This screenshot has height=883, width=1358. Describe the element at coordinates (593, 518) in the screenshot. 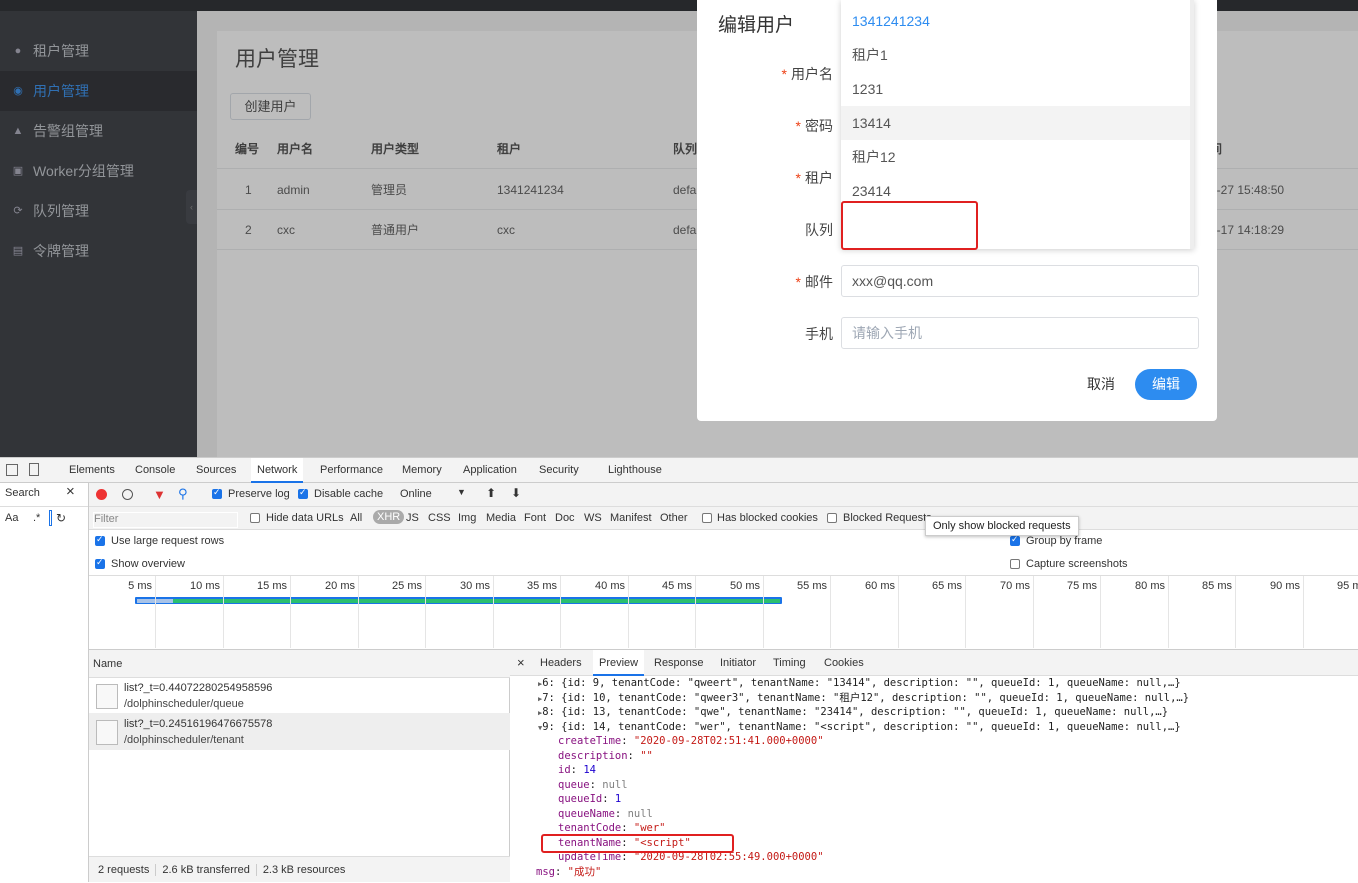

I see `filter-type-ws: WS` at that location.